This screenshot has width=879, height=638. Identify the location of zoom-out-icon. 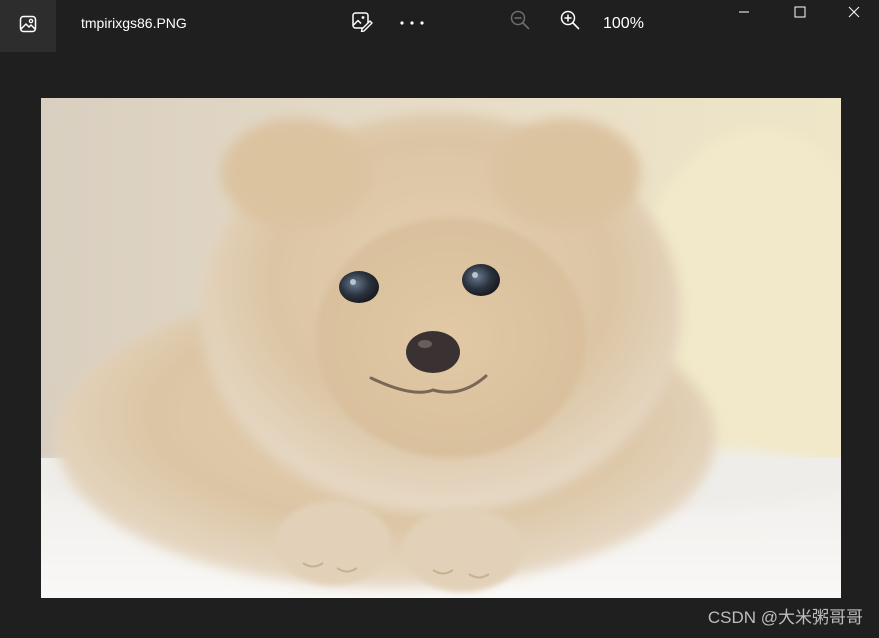
(520, 22).